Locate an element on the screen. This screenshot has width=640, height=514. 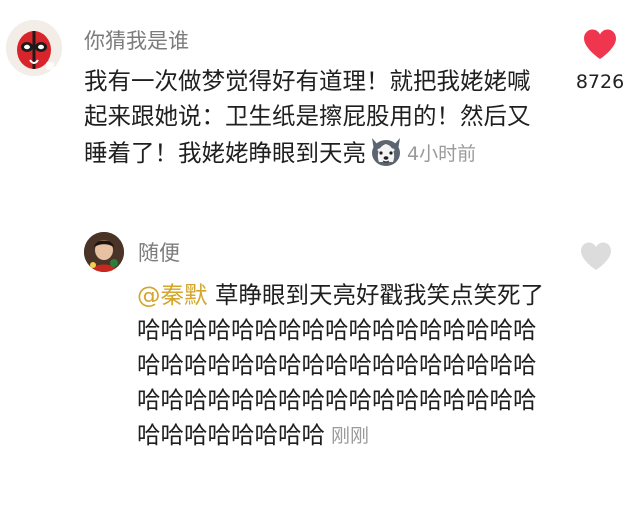
like-count: 8726 is located at coordinates (600, 82).